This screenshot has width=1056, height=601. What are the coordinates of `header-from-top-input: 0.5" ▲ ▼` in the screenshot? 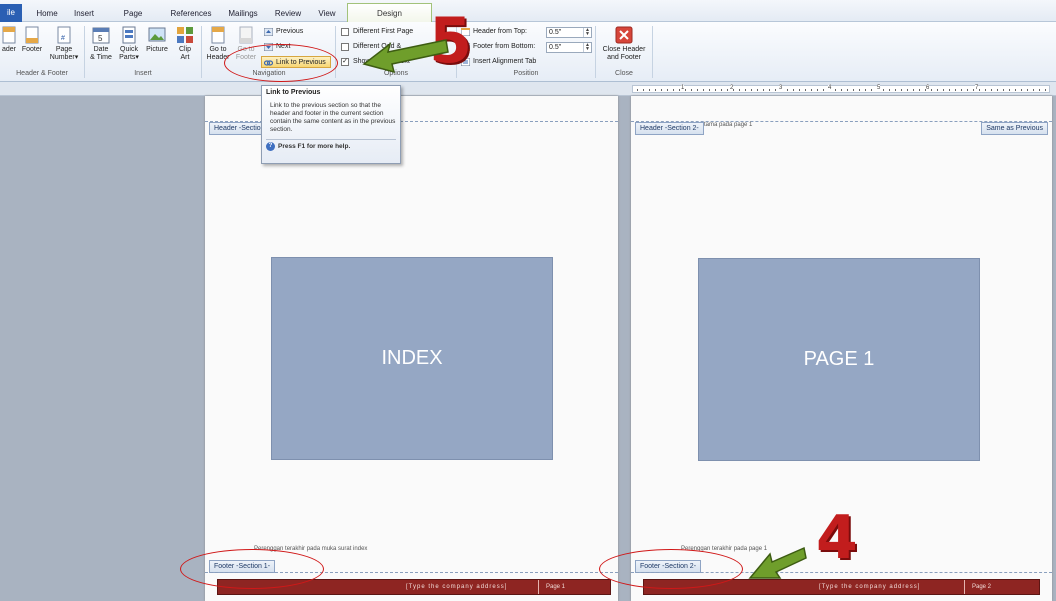 It's located at (569, 32).